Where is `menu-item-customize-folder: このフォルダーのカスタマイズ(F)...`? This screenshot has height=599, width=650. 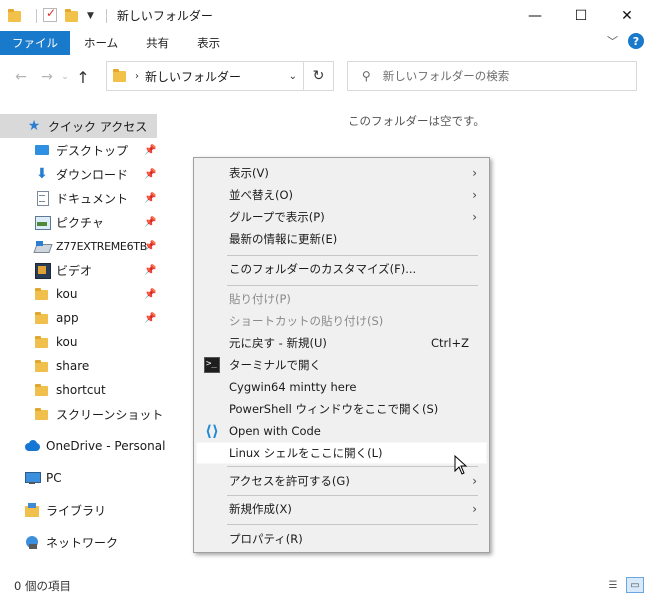 menu-item-customize-folder: このフォルダーのカスタマイズ(F)... is located at coordinates (341, 269).